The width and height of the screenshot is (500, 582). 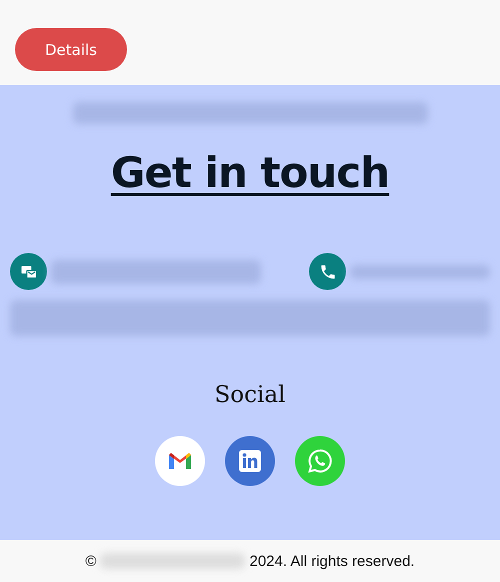 I want to click on social-heading: Social, so click(x=250, y=395).